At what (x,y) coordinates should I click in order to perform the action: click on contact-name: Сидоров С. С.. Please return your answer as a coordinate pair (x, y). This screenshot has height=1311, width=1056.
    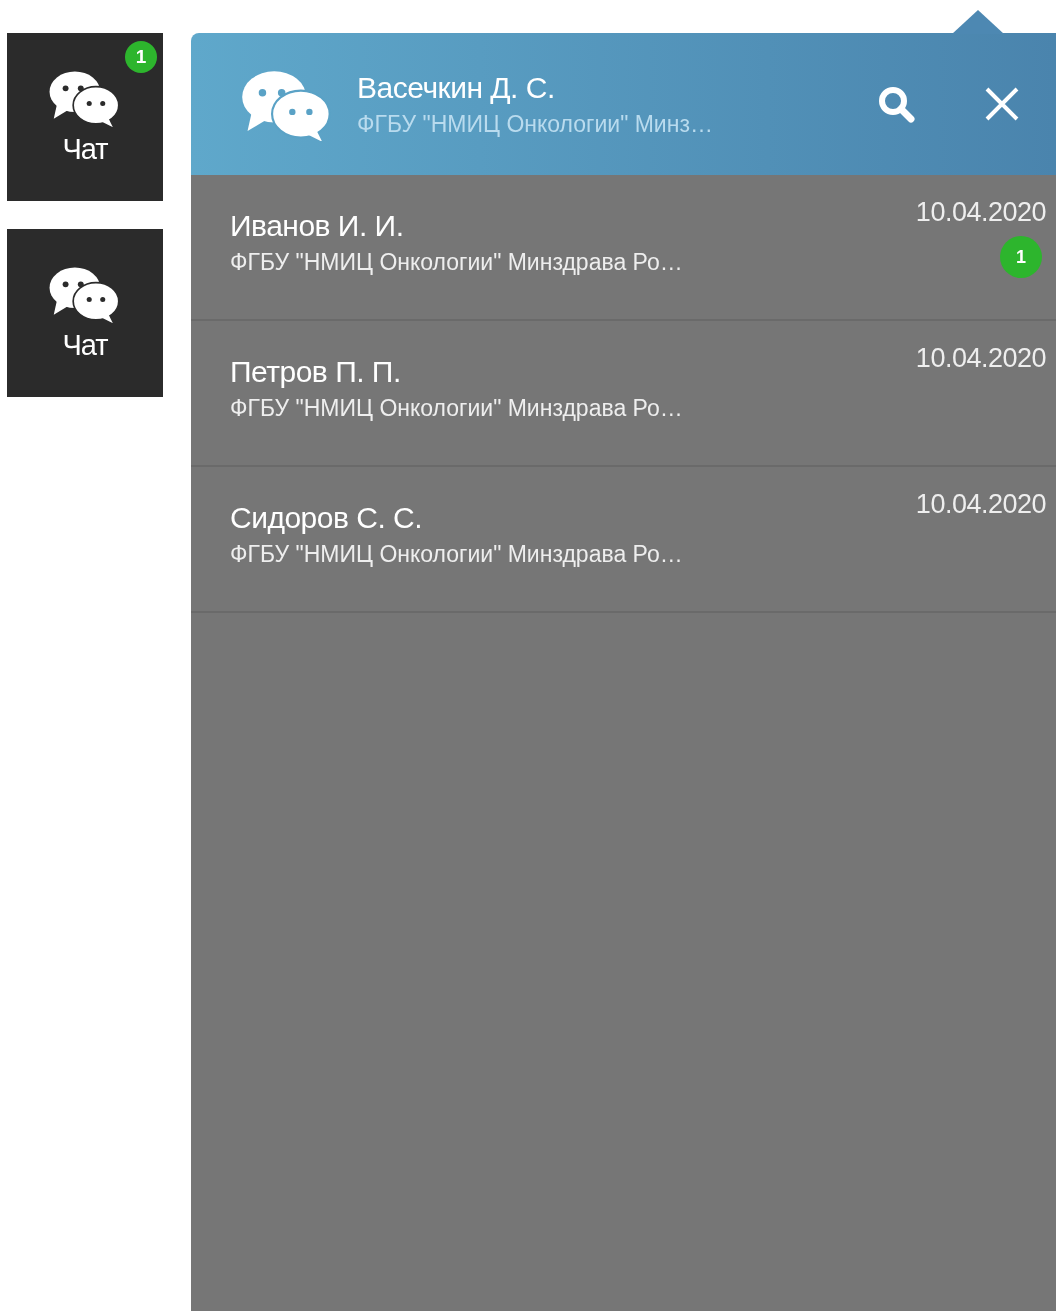
    Looking at the image, I should click on (327, 518).